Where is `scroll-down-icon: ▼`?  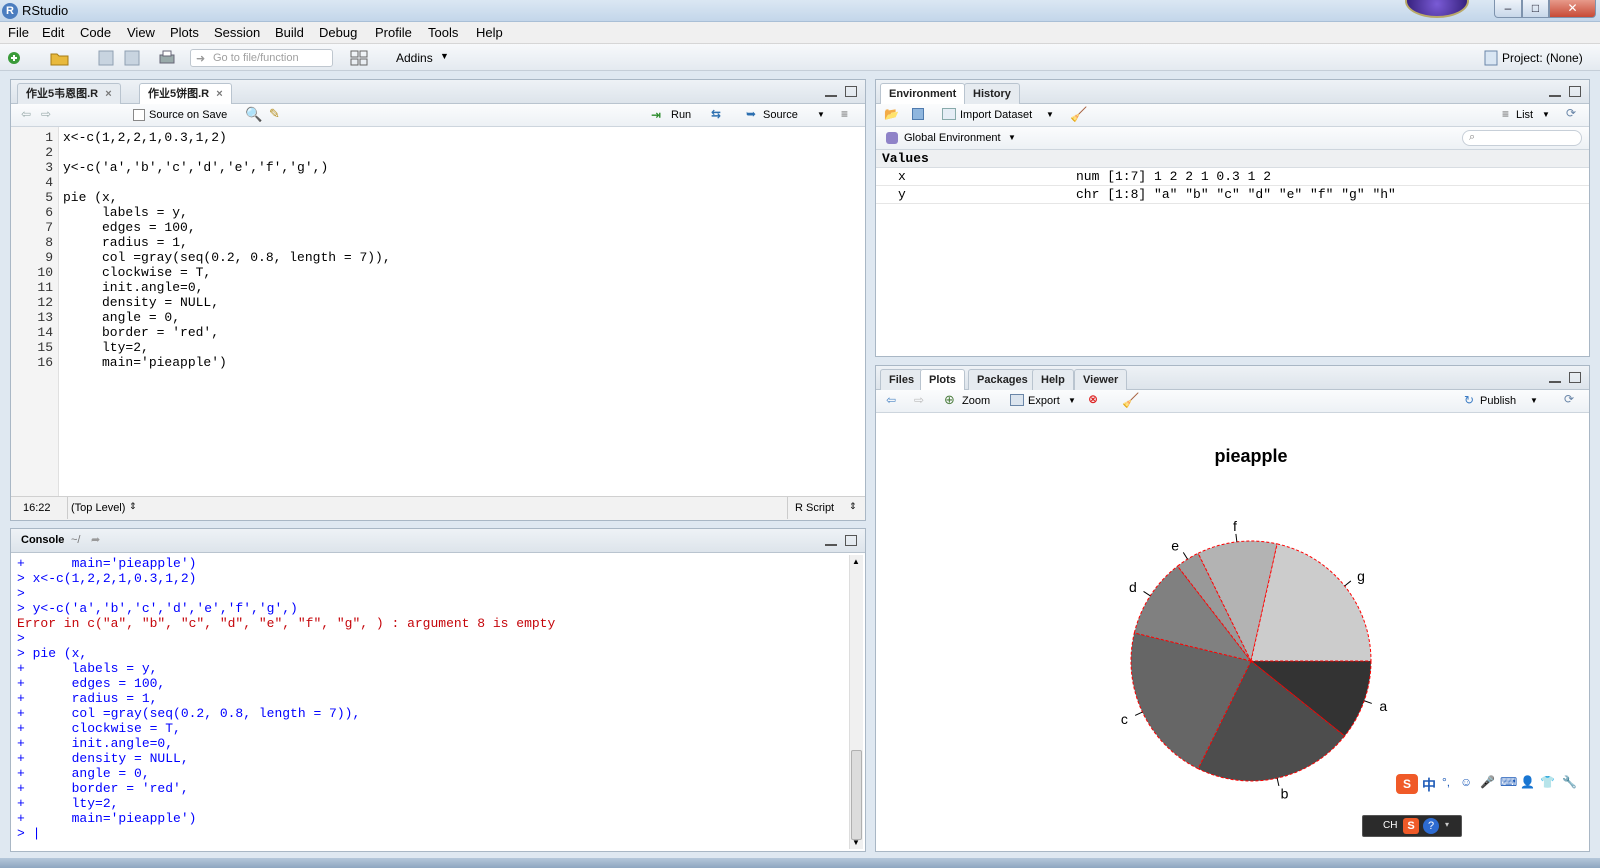 scroll-down-icon: ▼ is located at coordinates (856, 842).